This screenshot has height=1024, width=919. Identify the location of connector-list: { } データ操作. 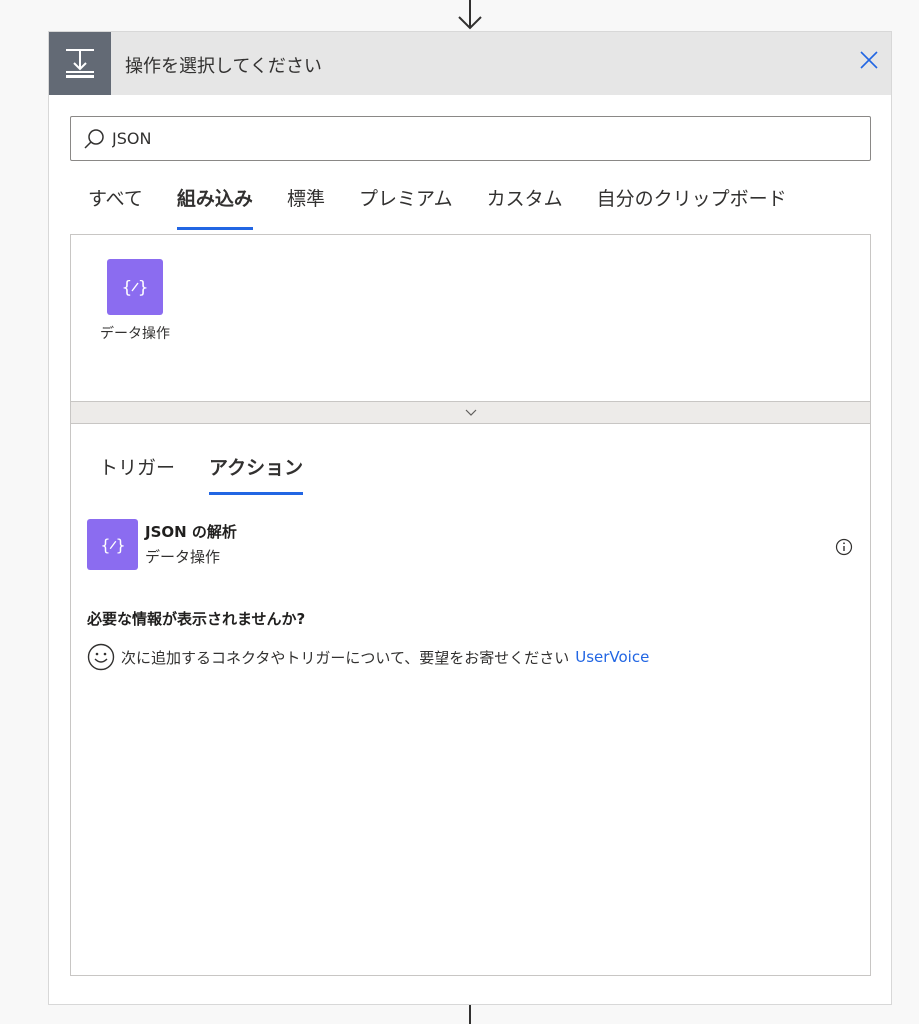
(470, 318).